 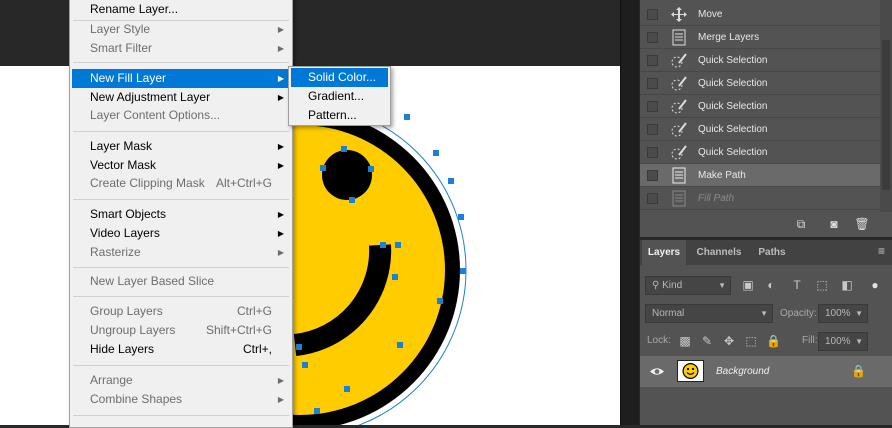 What do you see at coordinates (688, 285) in the screenshot?
I see `filter-kind-dropdown: ⚲ Kind ▼` at bounding box center [688, 285].